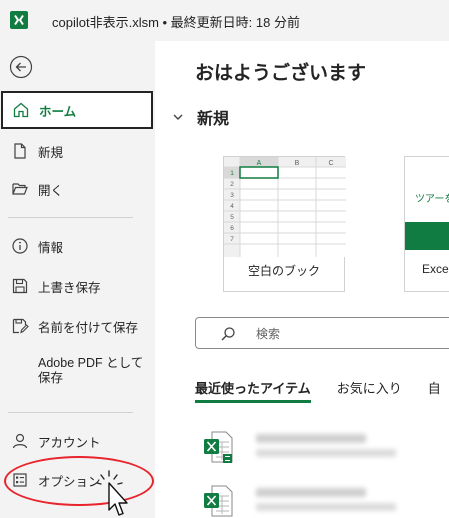 The width and height of the screenshot is (449, 518). I want to click on row-header: 5, so click(232, 217).